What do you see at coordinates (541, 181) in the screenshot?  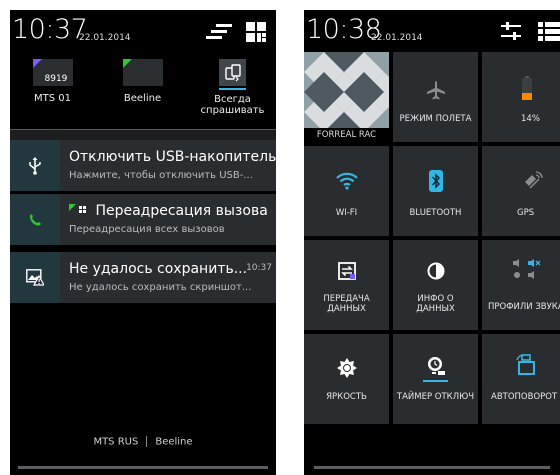 I see `gps-icon` at bounding box center [541, 181].